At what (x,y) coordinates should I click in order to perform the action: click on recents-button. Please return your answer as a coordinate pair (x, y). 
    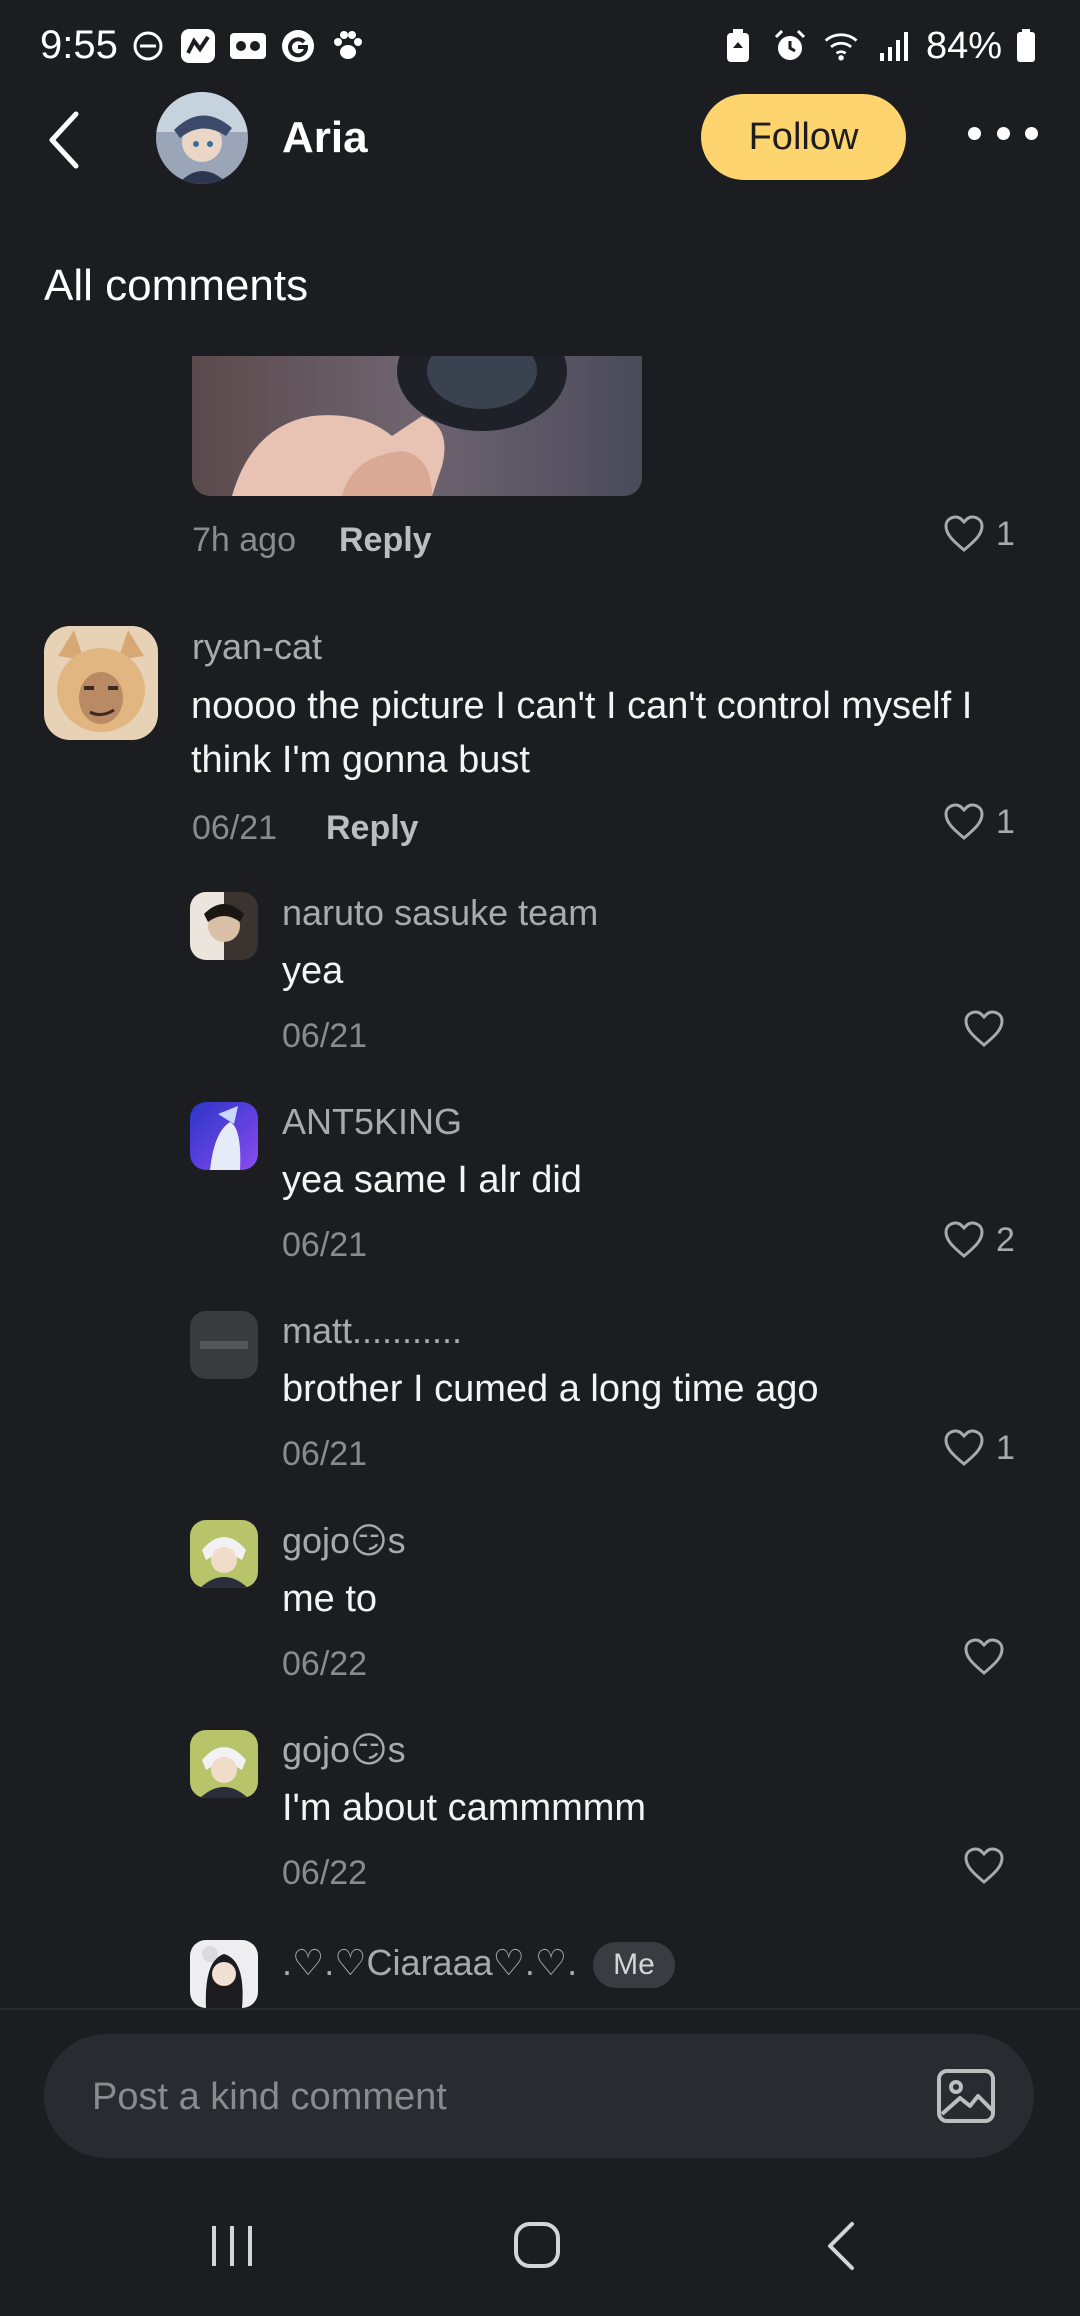
    Looking at the image, I should click on (232, 2246).